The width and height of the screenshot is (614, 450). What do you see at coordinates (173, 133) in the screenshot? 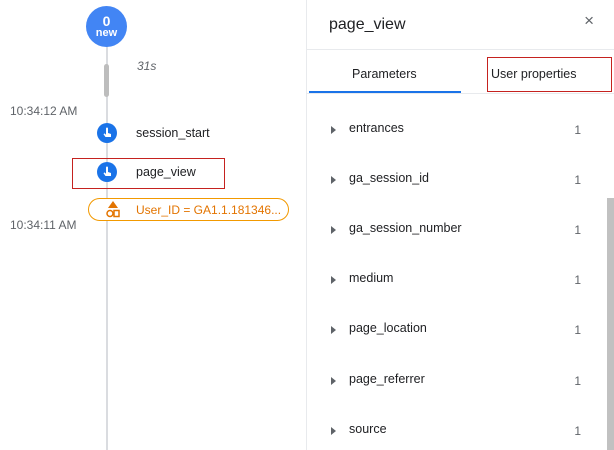
I see `event-session-start: session_start` at bounding box center [173, 133].